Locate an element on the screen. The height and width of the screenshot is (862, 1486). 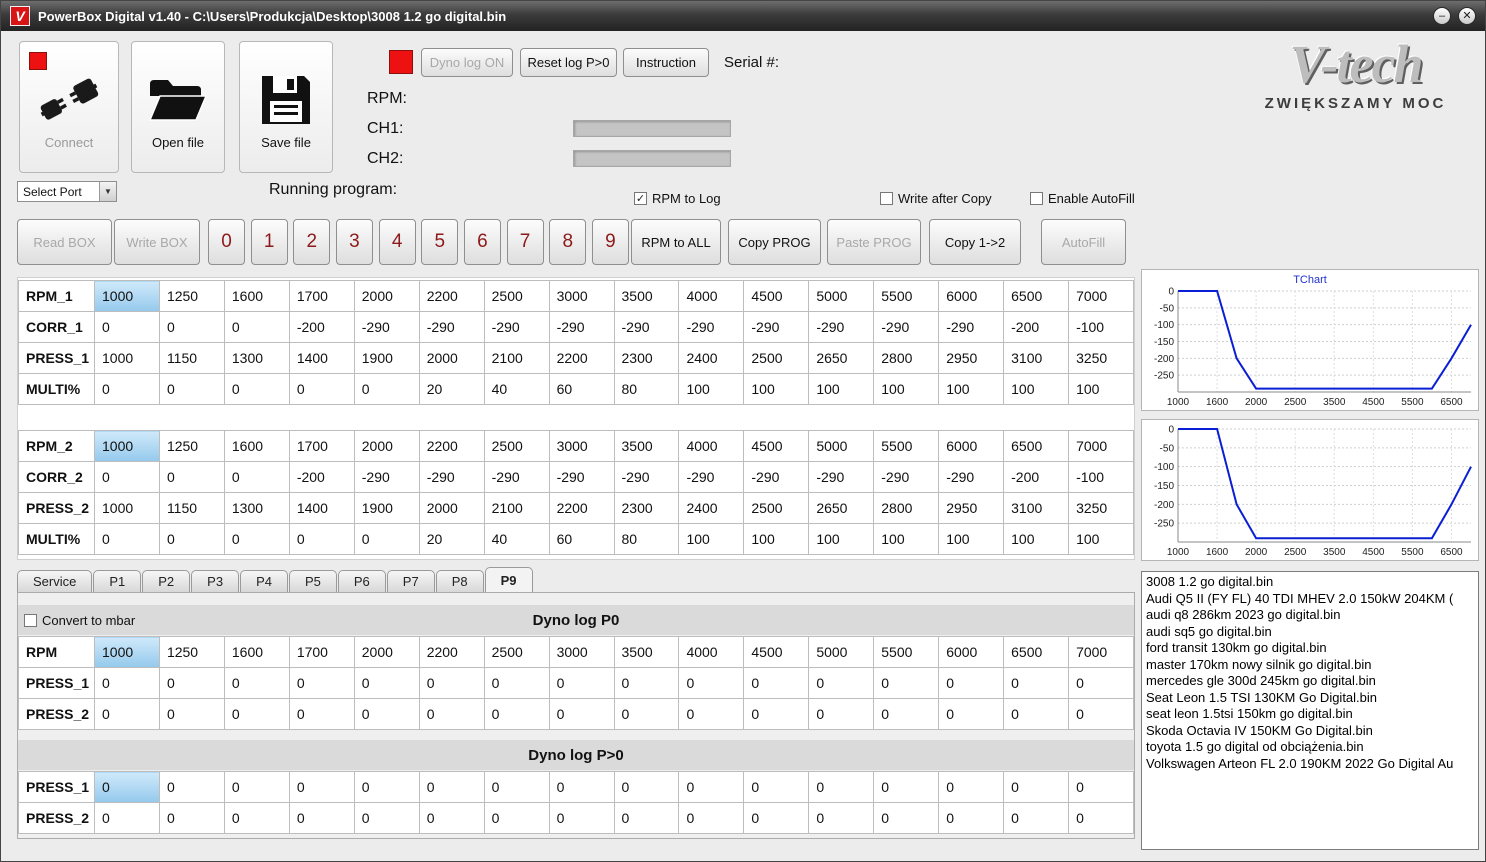
value-cell: 1600 is located at coordinates (256, 652).